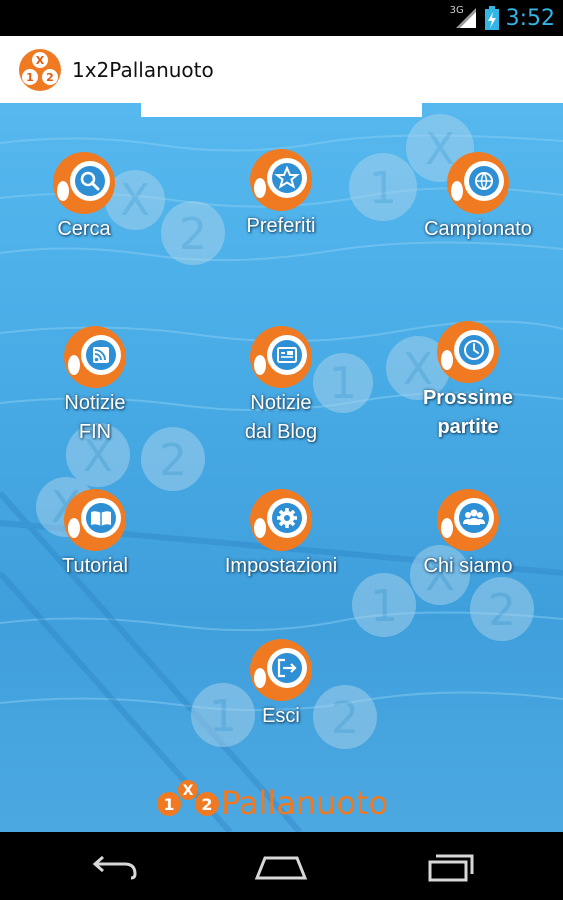 The image size is (563, 900). What do you see at coordinates (206, 804) in the screenshot?
I see `brand-digit-2: 2` at bounding box center [206, 804].